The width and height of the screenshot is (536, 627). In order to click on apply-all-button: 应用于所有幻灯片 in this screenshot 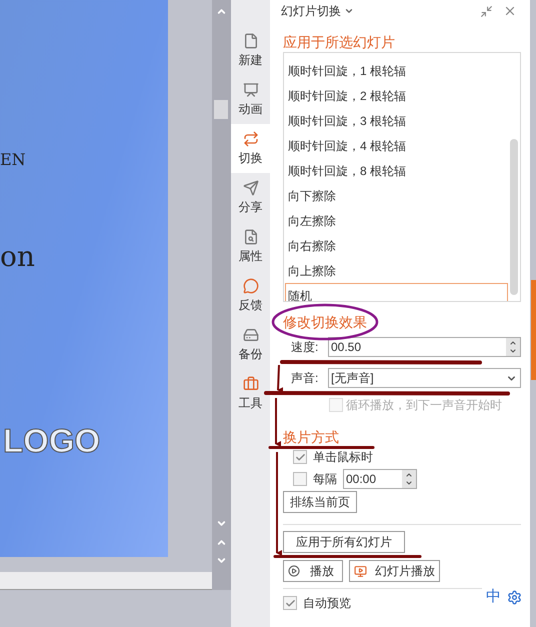, I will do `click(344, 542)`.